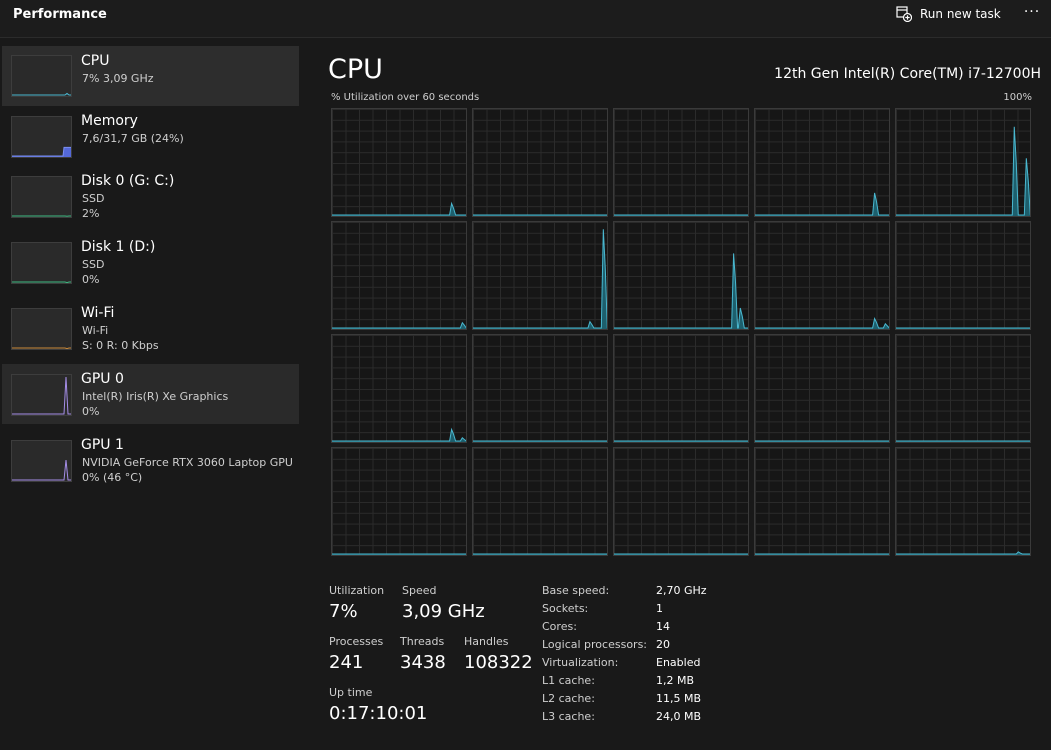 Image resolution: width=1051 pixels, height=750 pixels. I want to click on sidebar-item-wi-fi: Wi-Fi Wi-Fi S: 0 R: 0 Kbps, so click(150, 328).